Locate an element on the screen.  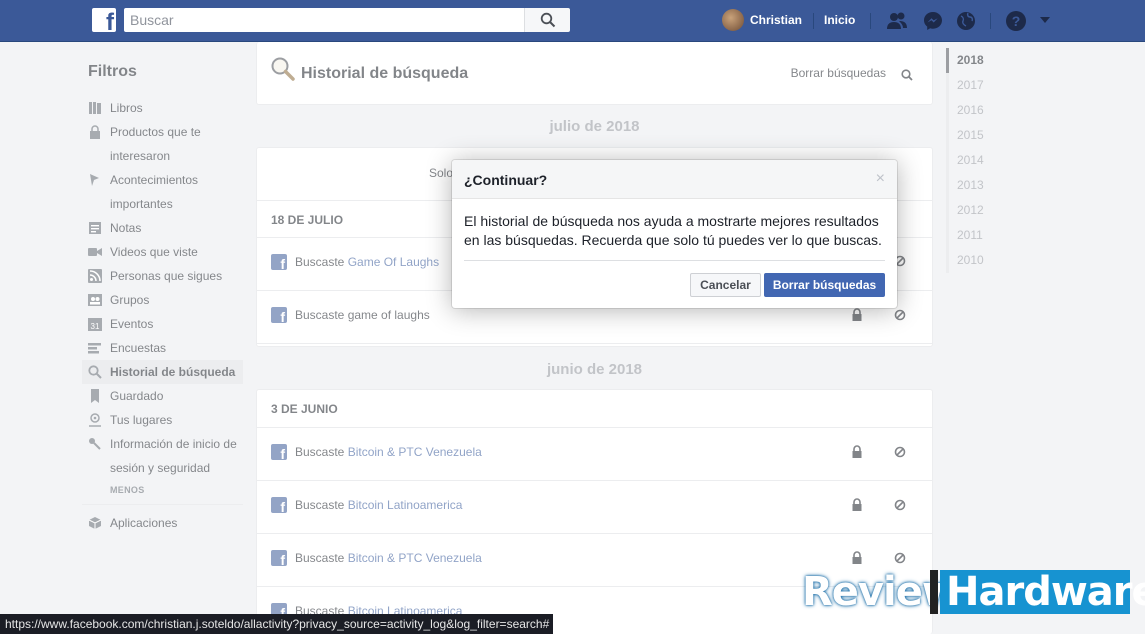
messenger-icon is located at coordinates (933, 21).